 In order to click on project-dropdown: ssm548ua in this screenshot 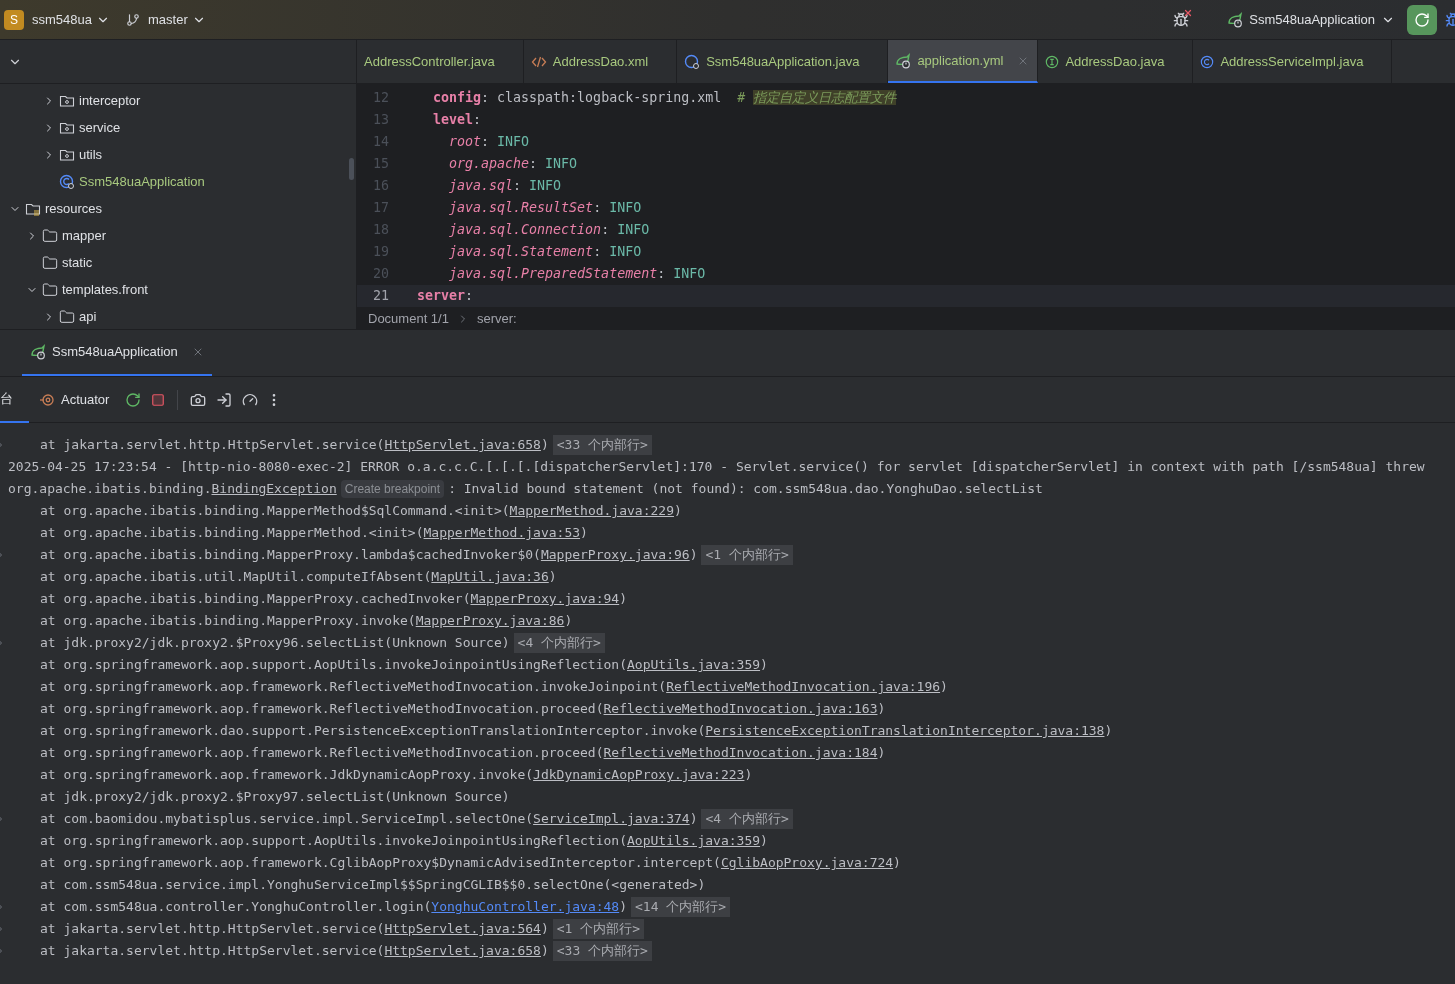, I will do `click(71, 19)`.